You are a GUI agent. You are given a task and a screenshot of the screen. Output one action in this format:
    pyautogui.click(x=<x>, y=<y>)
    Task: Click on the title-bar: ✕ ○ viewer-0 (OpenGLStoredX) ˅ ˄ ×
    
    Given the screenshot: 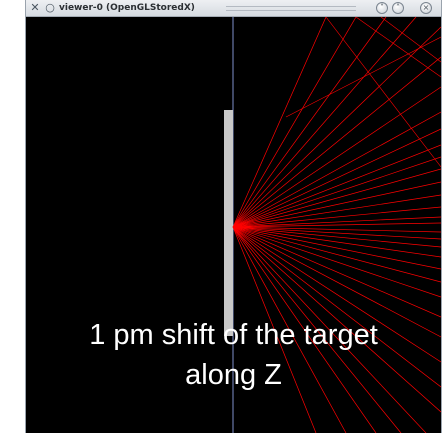 What is the action you would take?
    pyautogui.click(x=233, y=8)
    